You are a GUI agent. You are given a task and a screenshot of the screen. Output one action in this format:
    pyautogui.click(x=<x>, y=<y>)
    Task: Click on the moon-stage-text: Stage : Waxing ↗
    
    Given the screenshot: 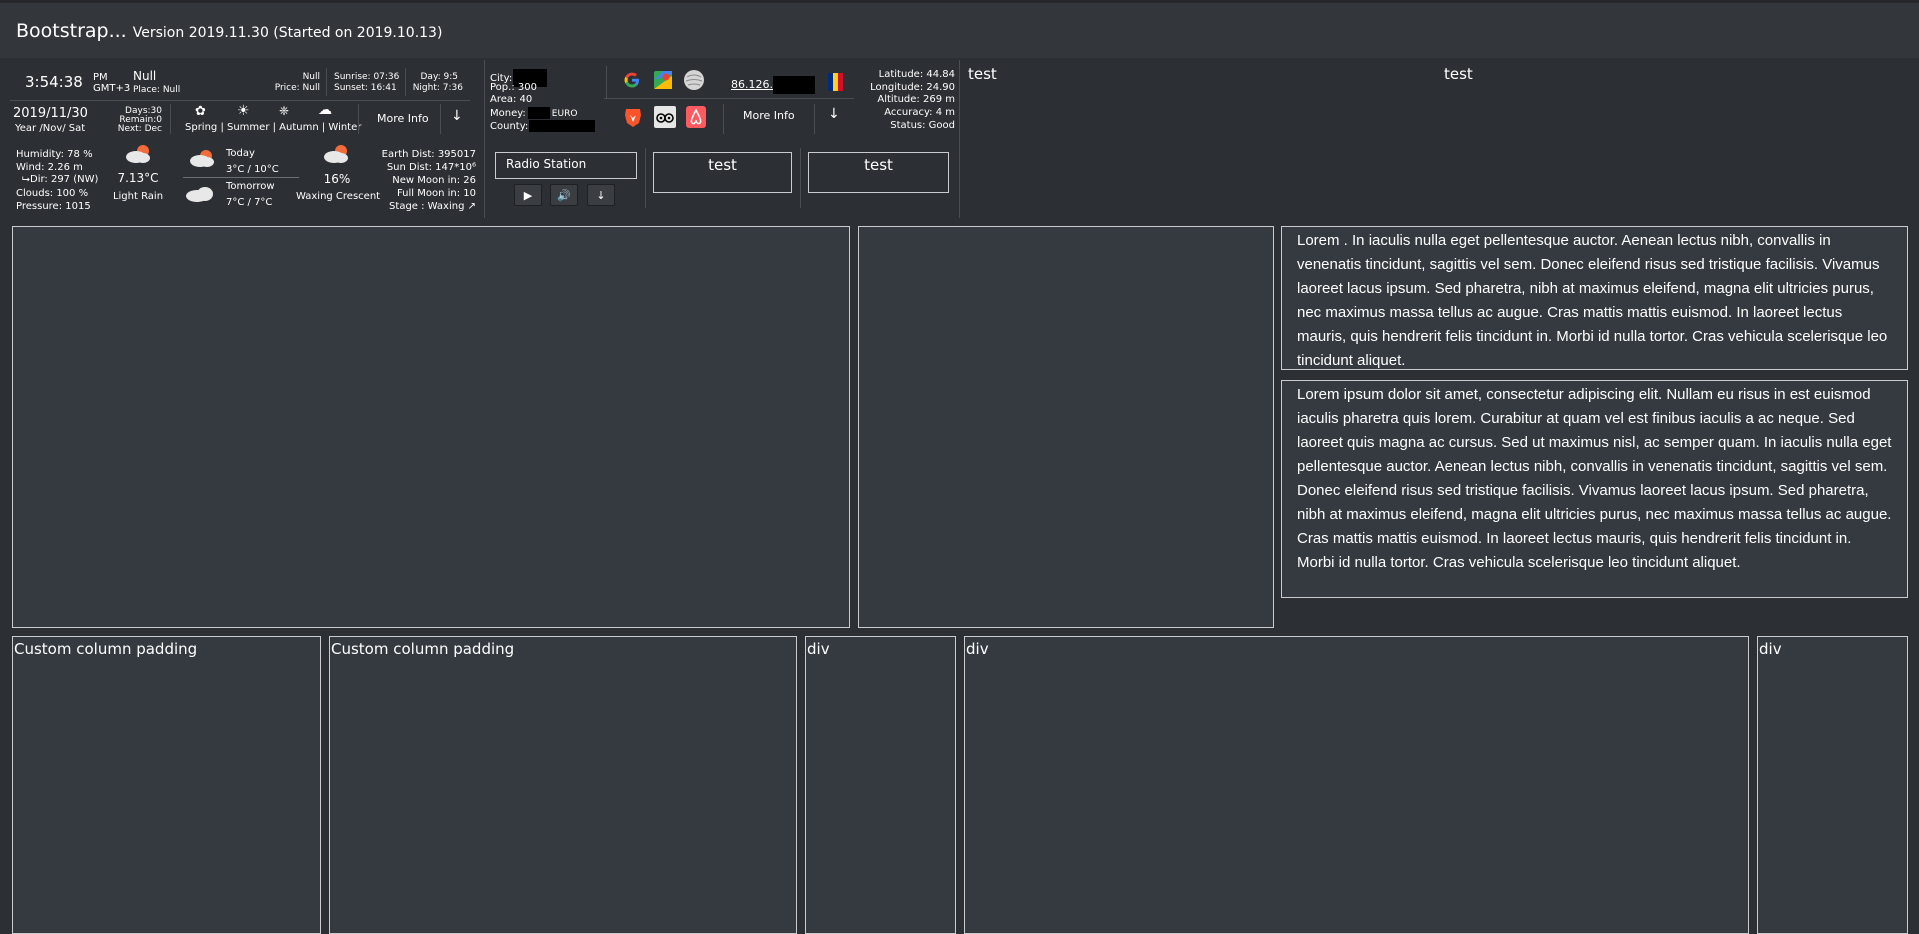 What is the action you would take?
    pyautogui.click(x=432, y=206)
    